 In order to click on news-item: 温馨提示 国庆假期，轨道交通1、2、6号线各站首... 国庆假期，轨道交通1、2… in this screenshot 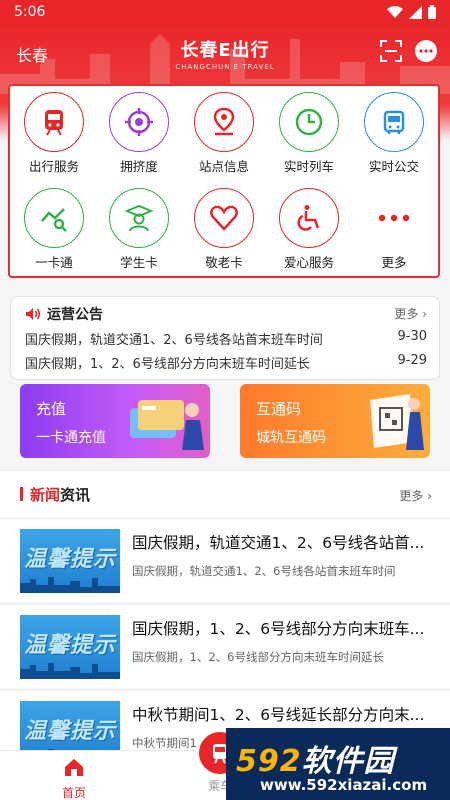, I will do `click(225, 560)`.